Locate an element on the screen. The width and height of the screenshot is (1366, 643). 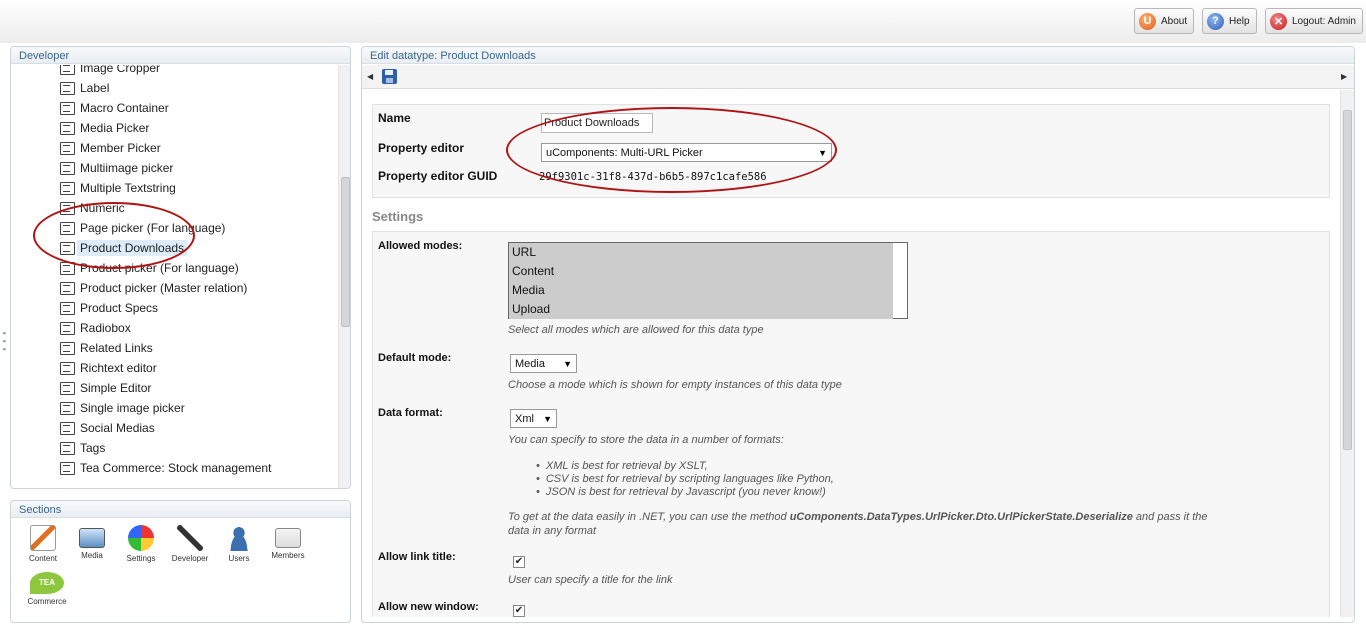
allow-new-window-checkbox: ✔ is located at coordinates (519, 611).